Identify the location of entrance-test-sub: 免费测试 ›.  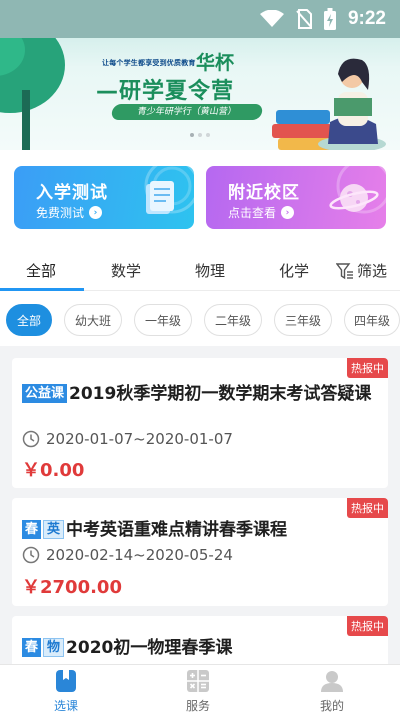
(69, 212).